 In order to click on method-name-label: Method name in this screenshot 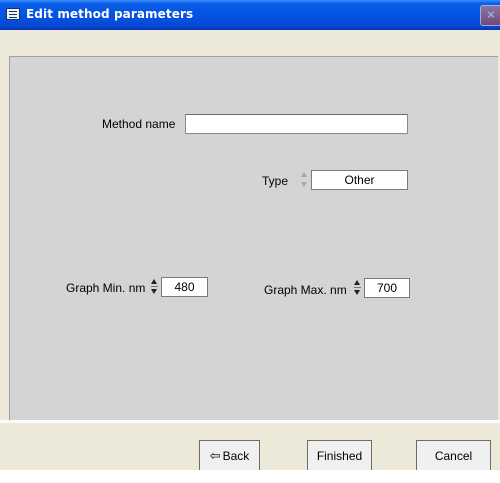, I will do `click(139, 124)`.